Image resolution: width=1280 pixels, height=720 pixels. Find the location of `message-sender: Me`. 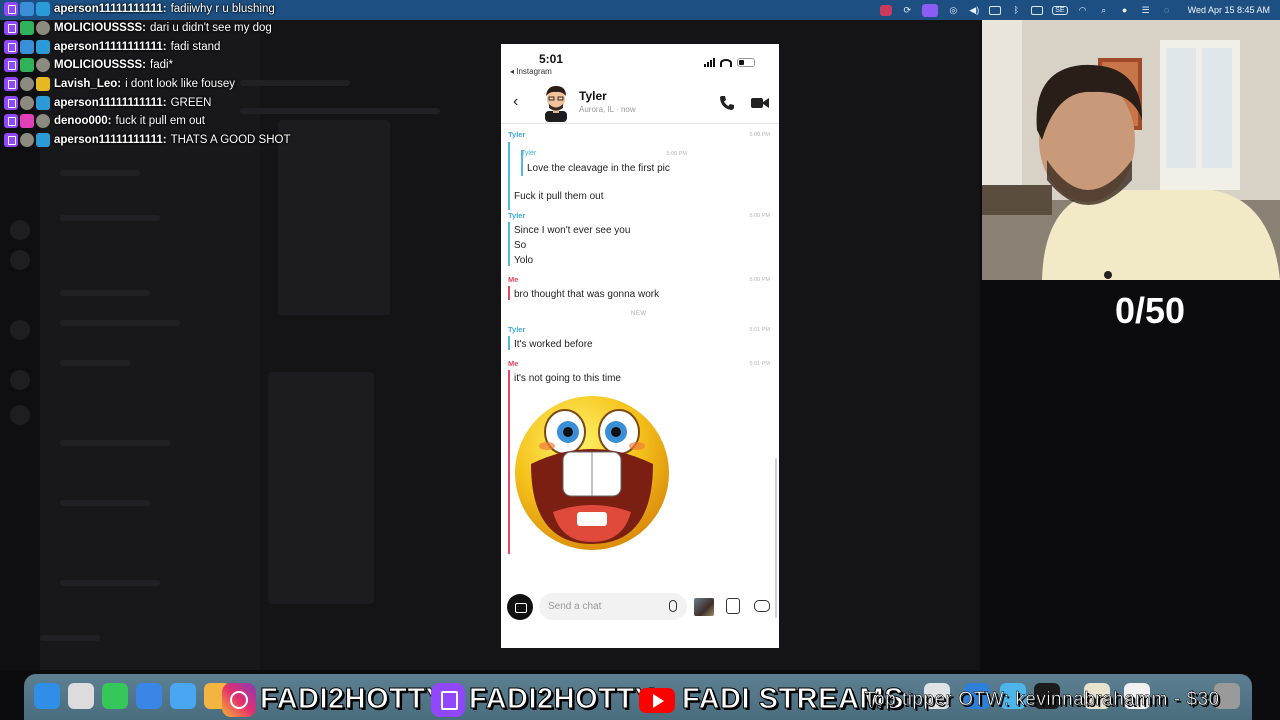

message-sender: Me is located at coordinates (513, 363).